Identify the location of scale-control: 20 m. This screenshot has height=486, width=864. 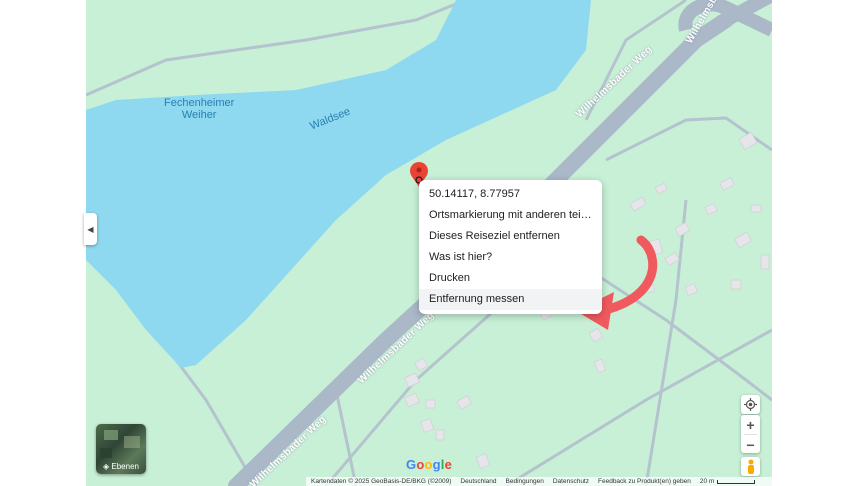
(727, 481).